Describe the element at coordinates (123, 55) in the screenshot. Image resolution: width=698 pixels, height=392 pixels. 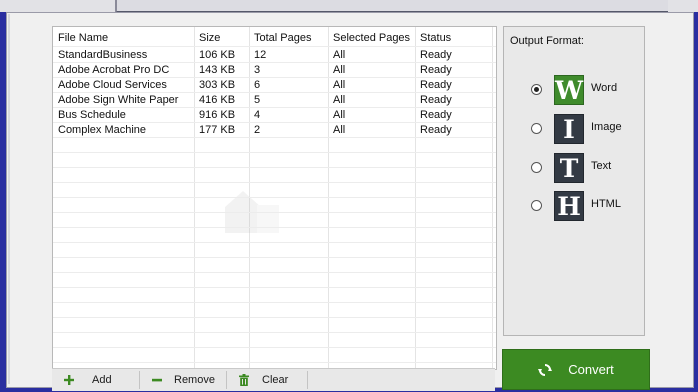
I see `table-cell-file-name: StandardBusiness` at that location.